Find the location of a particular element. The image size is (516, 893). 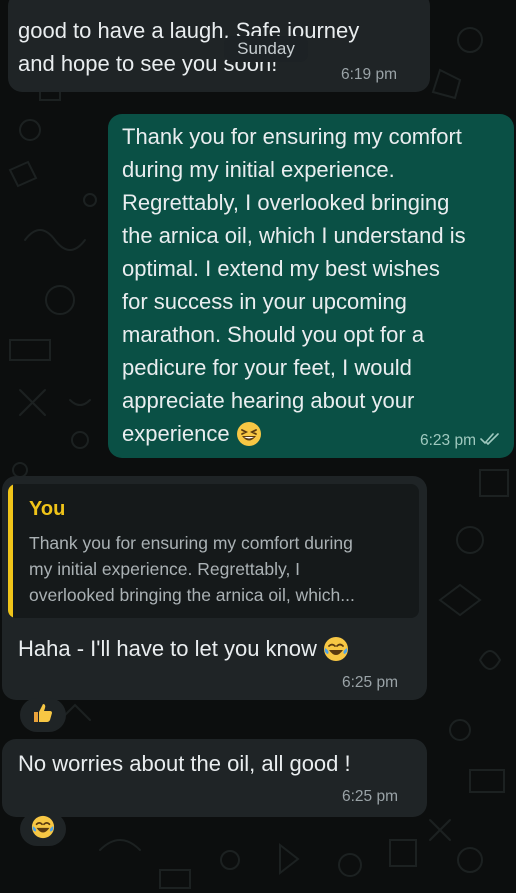

date-separator: Sunday is located at coordinates (266, 49).